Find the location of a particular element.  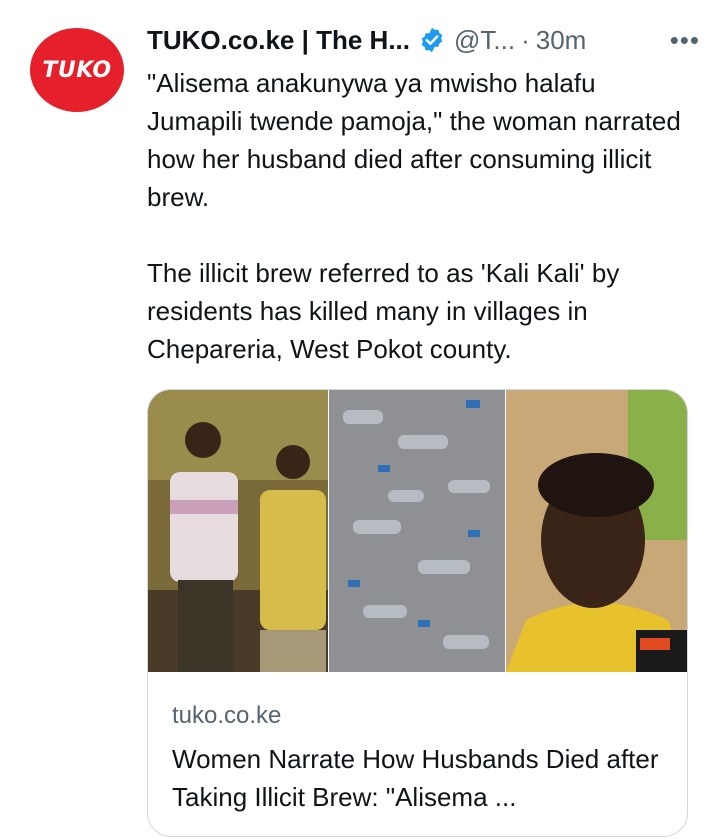

tweet-header: TUKO.co.ke | The H... @T... · 30m ••• is located at coordinates (423, 40).